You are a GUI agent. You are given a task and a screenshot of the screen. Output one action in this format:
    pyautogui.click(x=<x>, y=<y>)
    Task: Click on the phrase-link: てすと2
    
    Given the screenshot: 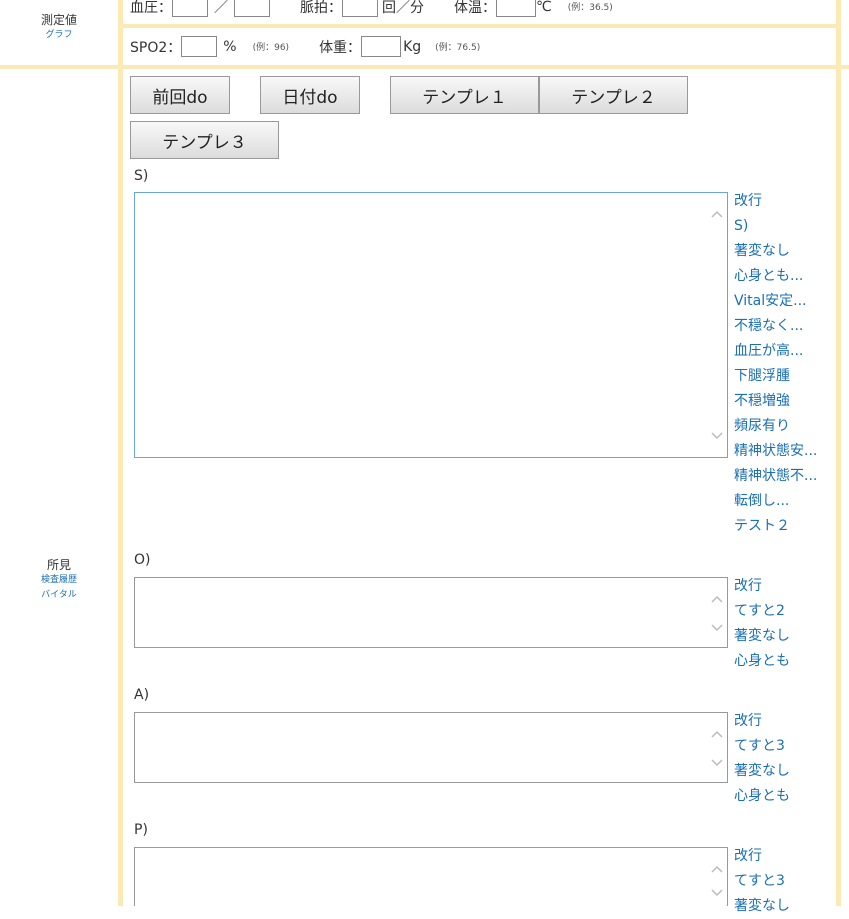 What is the action you would take?
    pyautogui.click(x=762, y=611)
    